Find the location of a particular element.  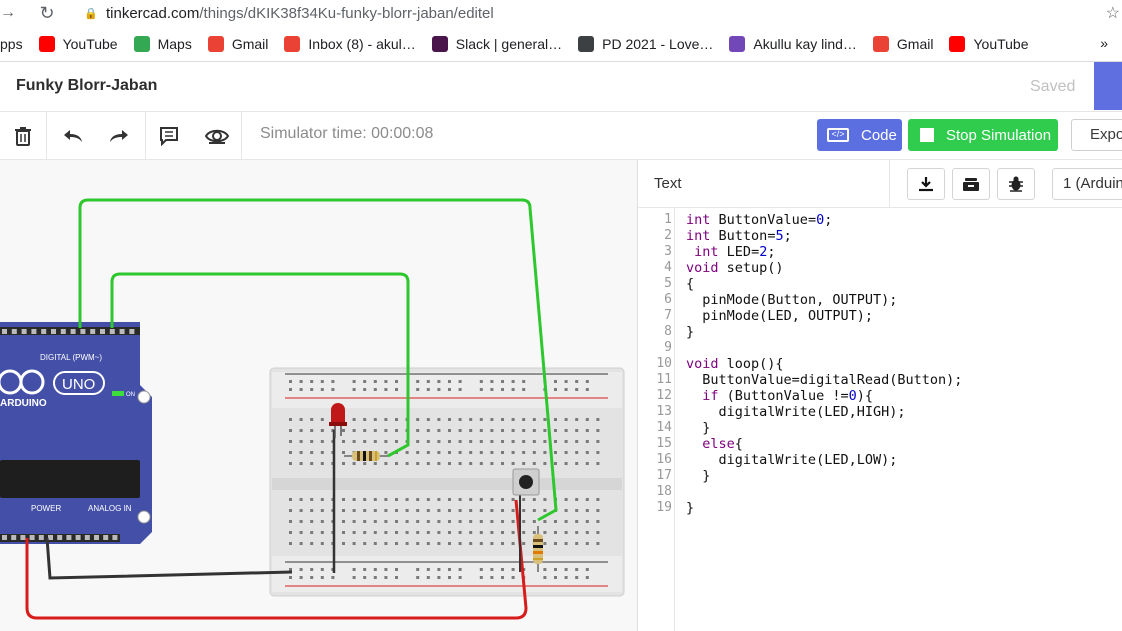

download-icon is located at coordinates (926, 184).